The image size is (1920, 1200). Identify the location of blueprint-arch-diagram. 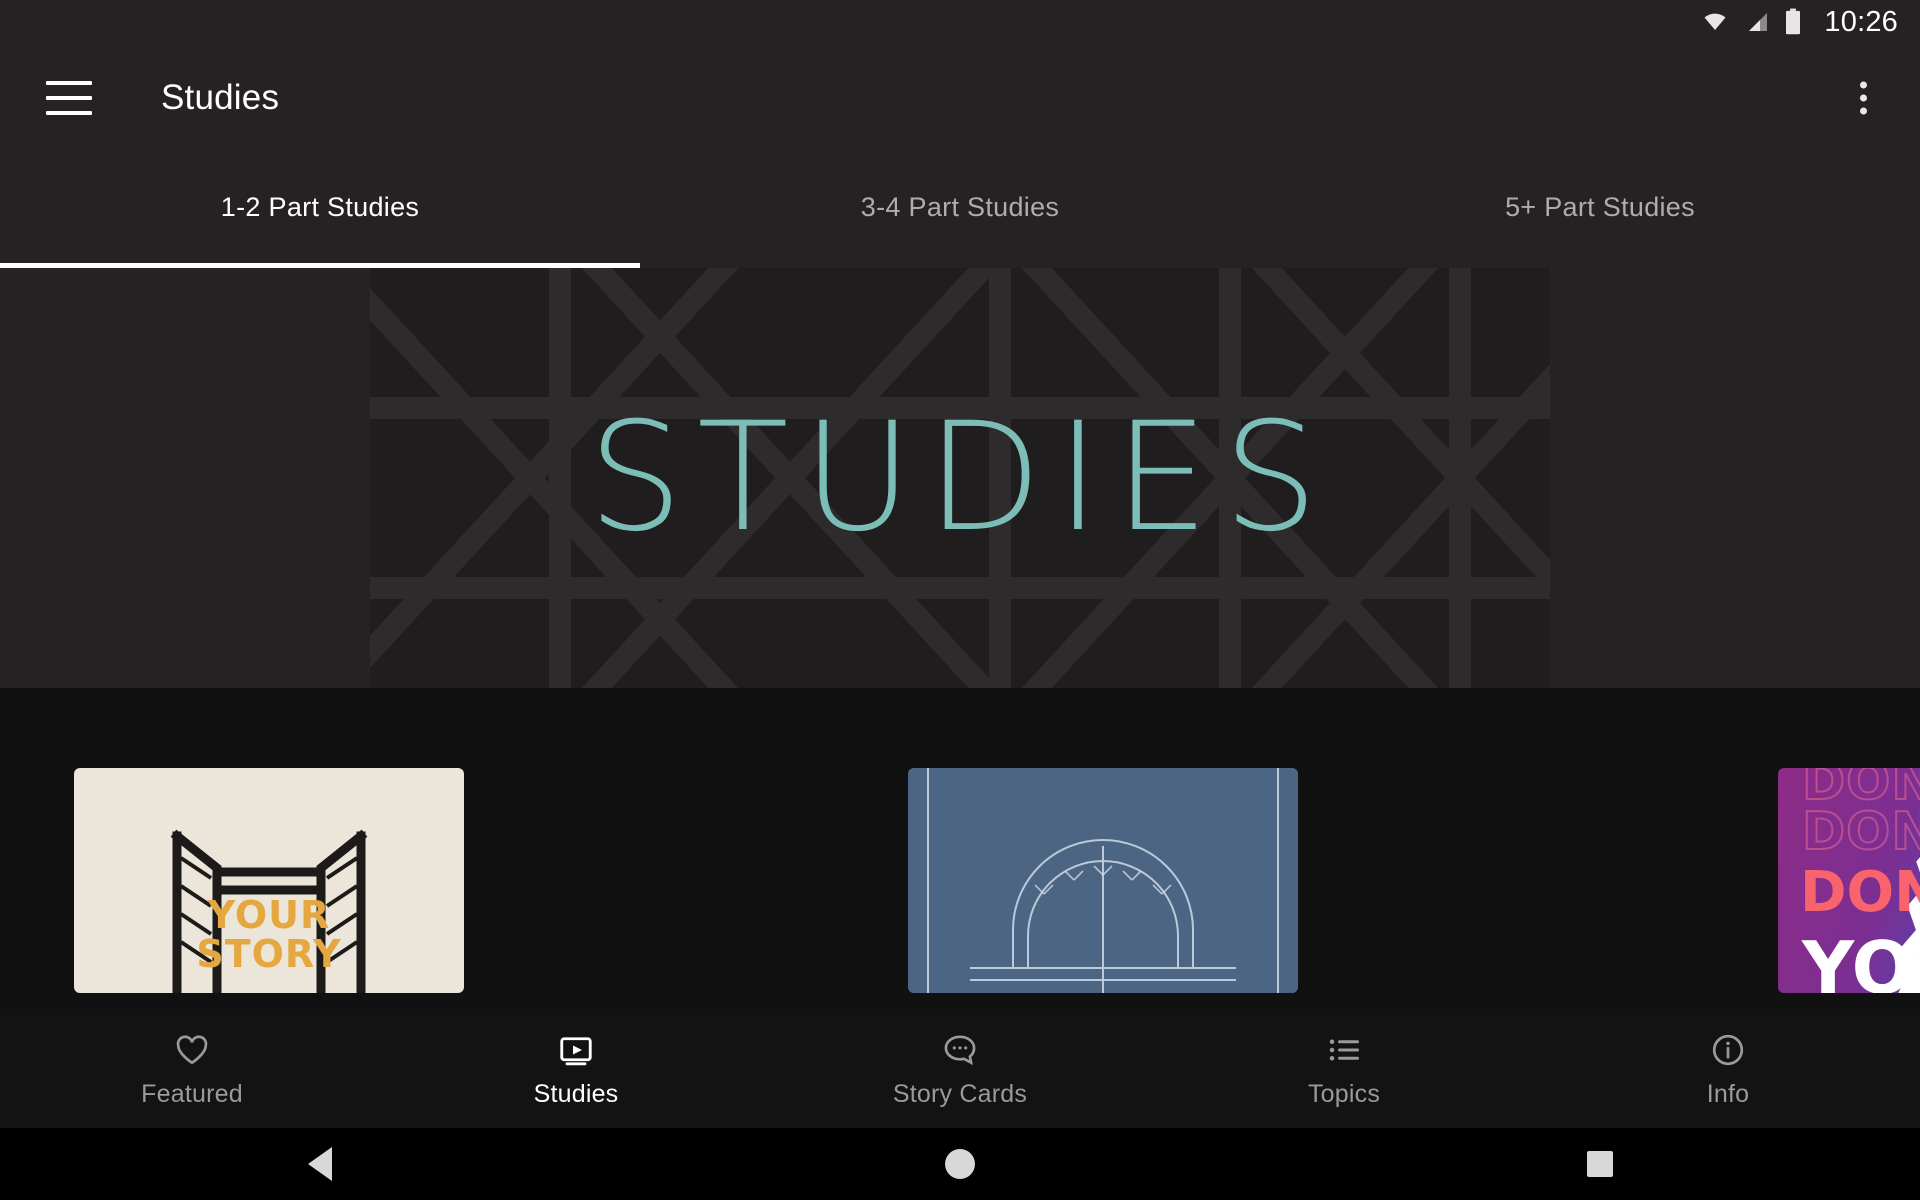
(1103, 880).